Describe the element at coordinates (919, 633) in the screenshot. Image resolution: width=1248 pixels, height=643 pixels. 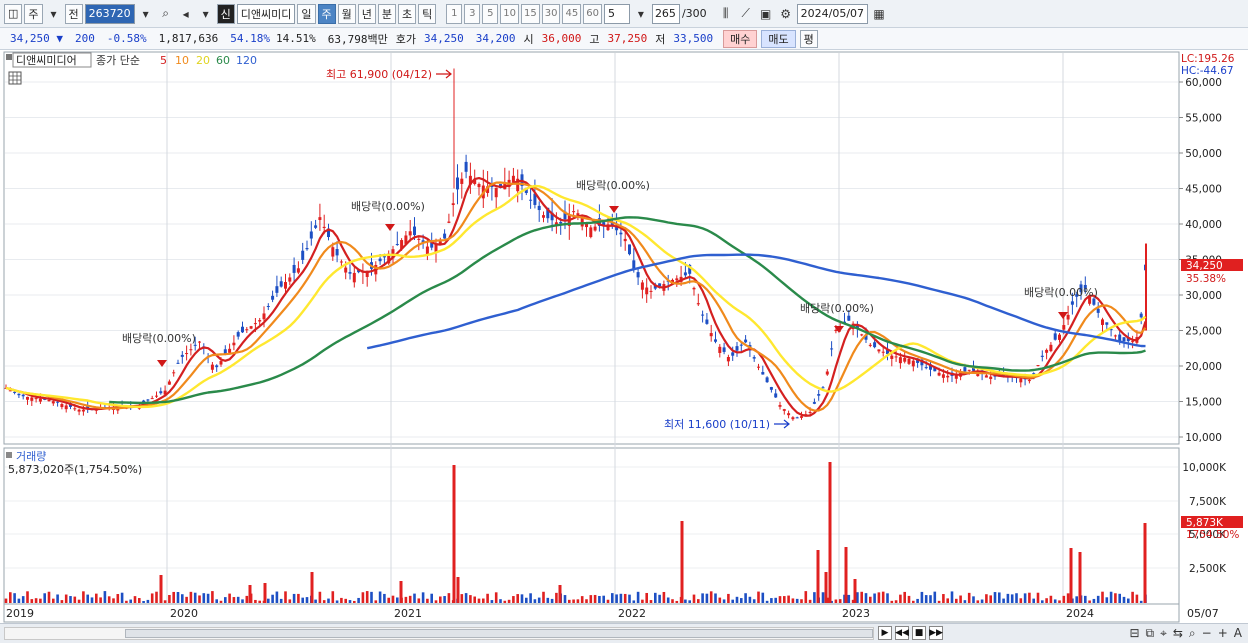
I see `stop-icon: ■` at that location.